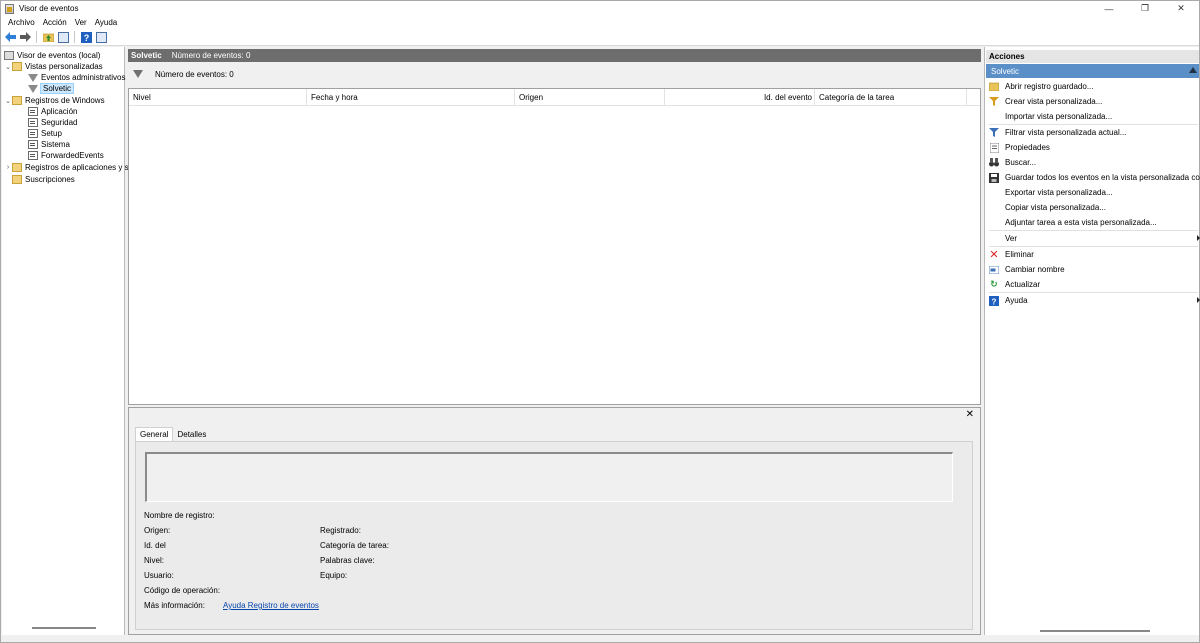  I want to click on expand-chevron-icon: ›, so click(8, 167).